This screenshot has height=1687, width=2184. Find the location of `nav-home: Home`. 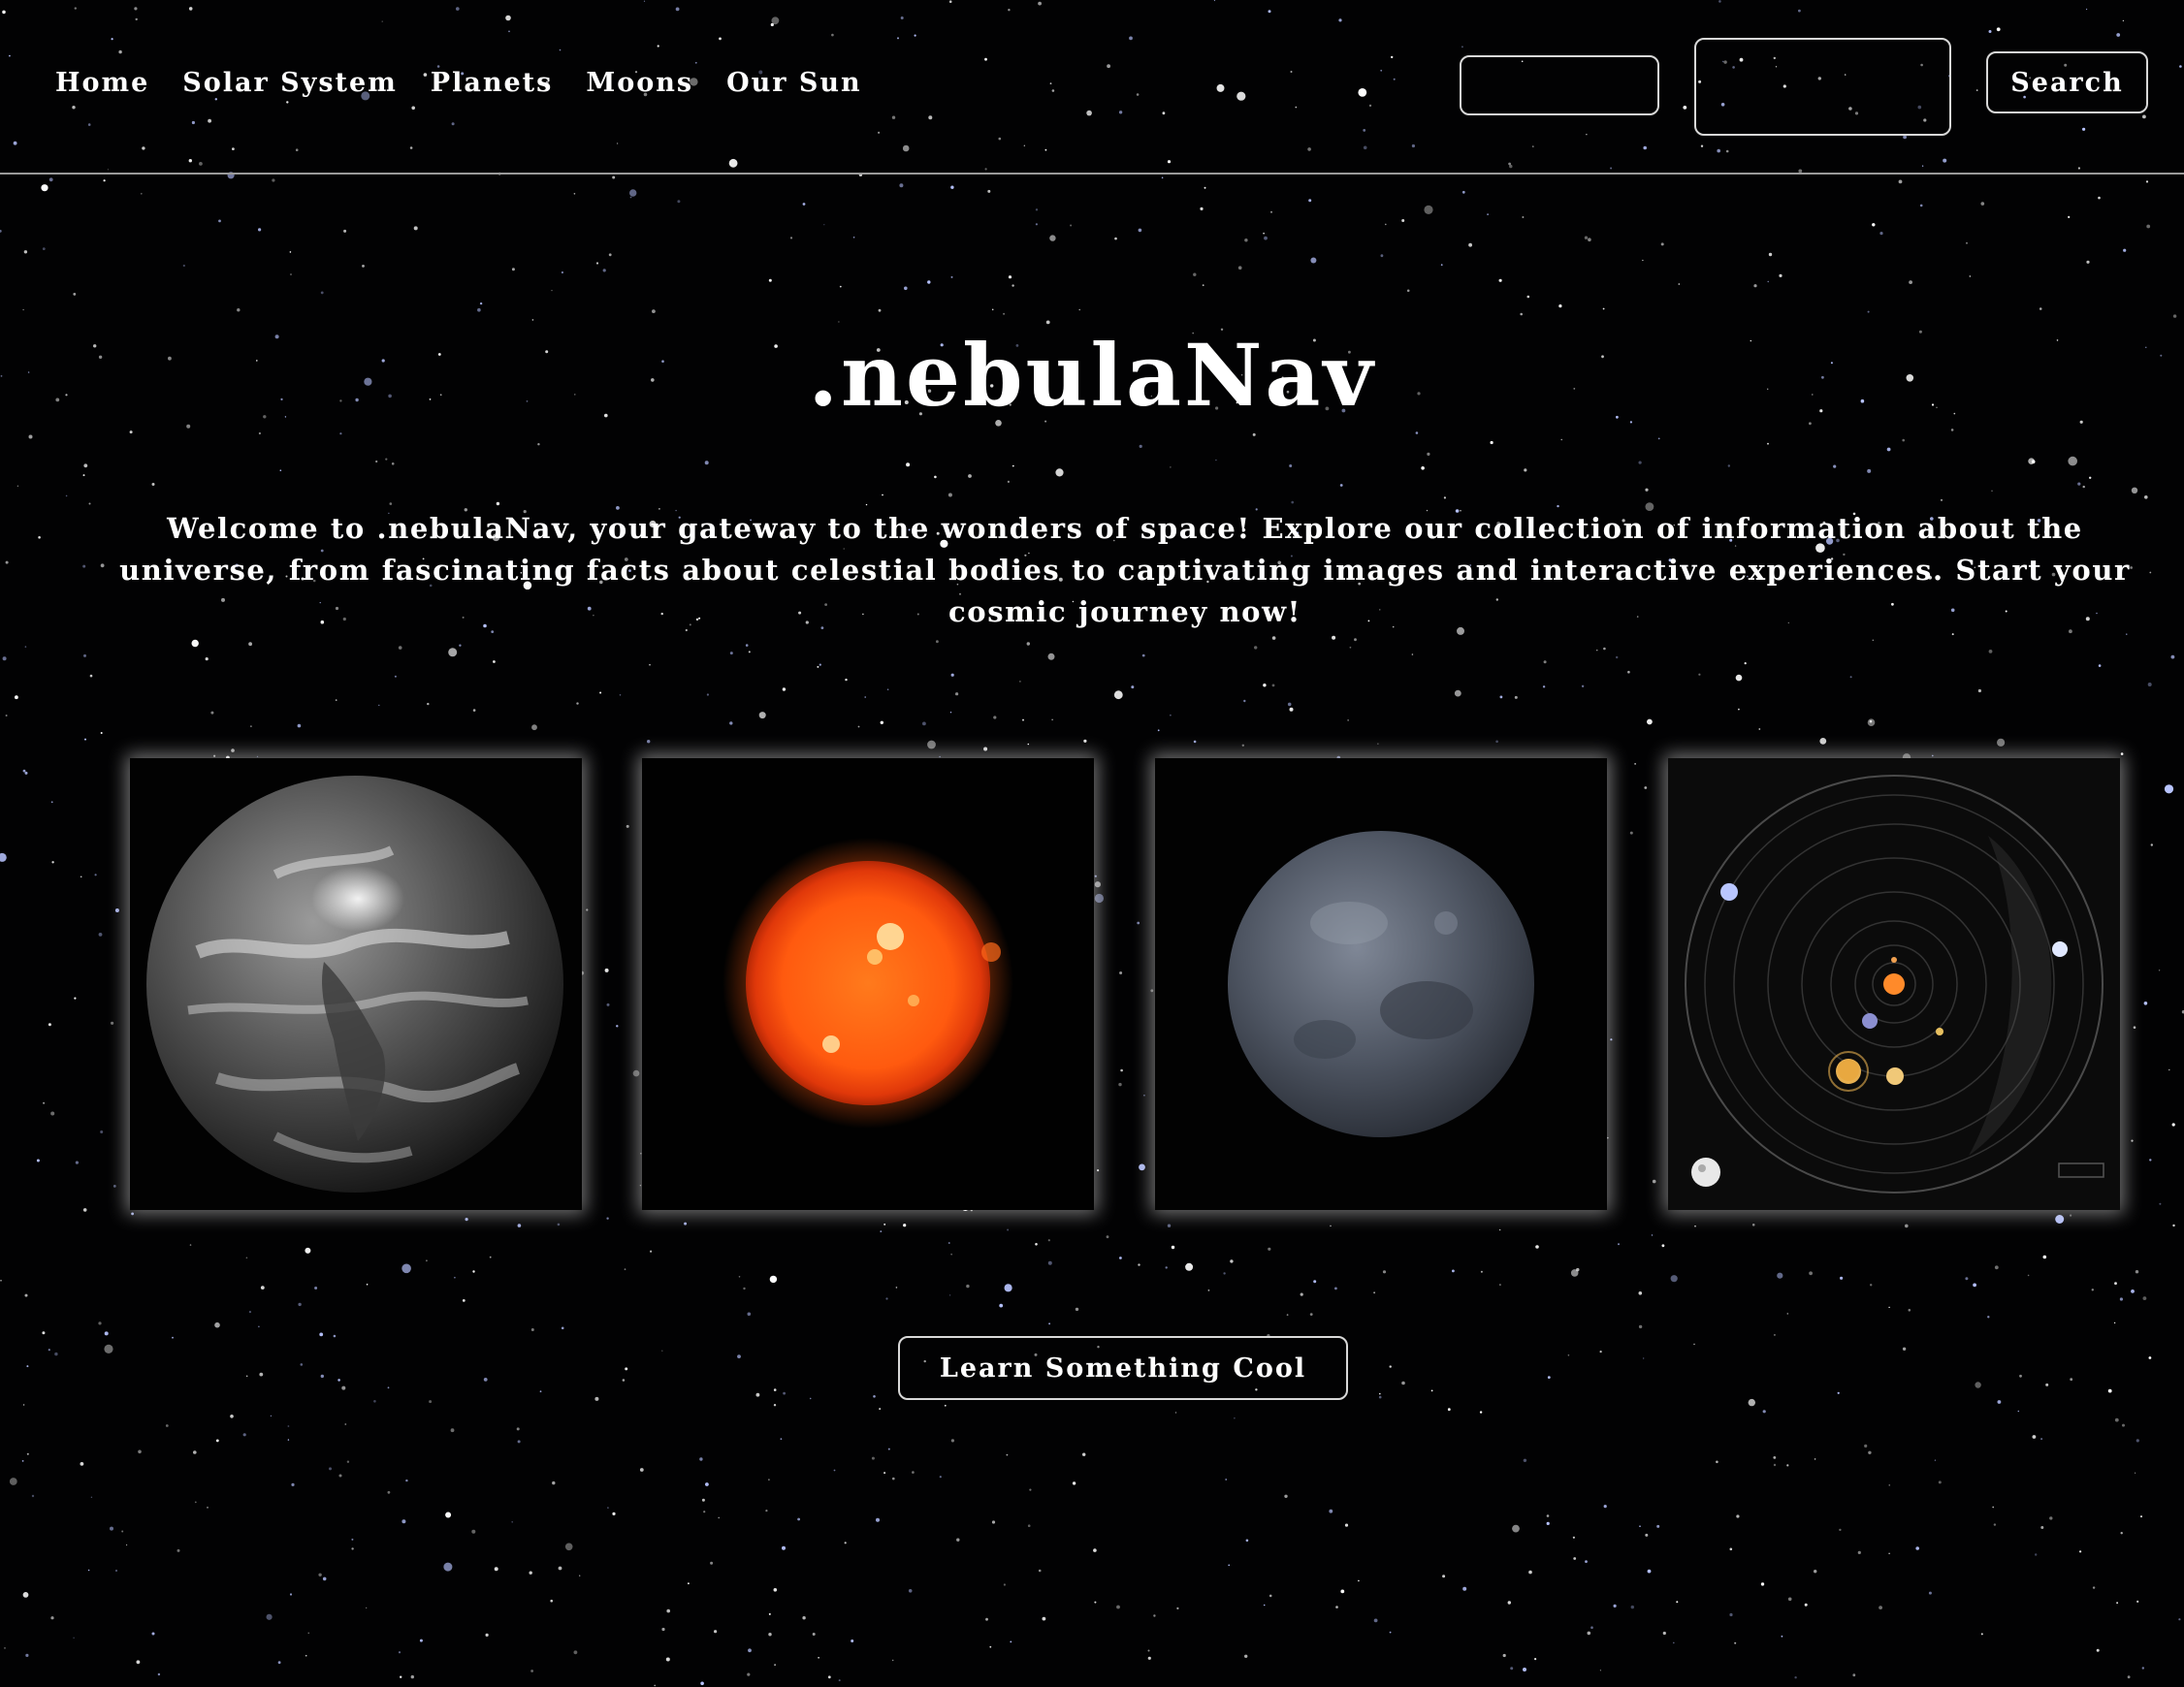

nav-home: Home is located at coordinates (102, 83).